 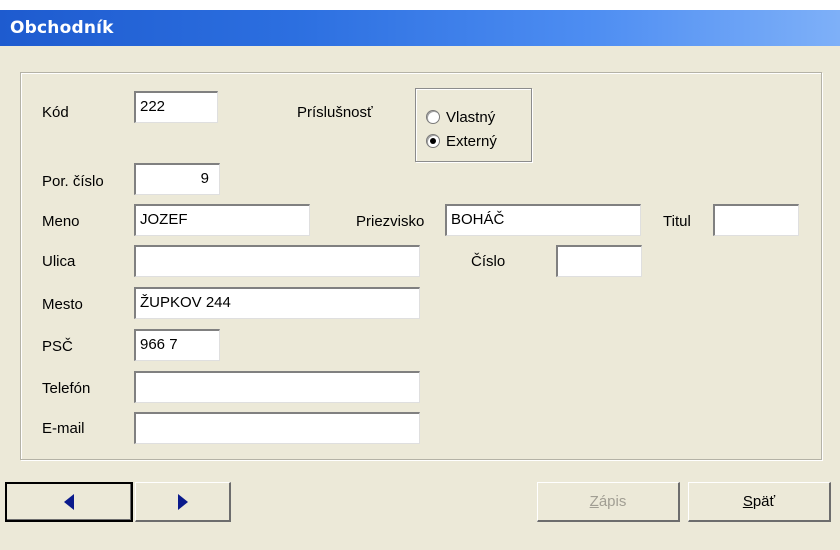 I want to click on cislo-label: Číslo, so click(x=488, y=261).